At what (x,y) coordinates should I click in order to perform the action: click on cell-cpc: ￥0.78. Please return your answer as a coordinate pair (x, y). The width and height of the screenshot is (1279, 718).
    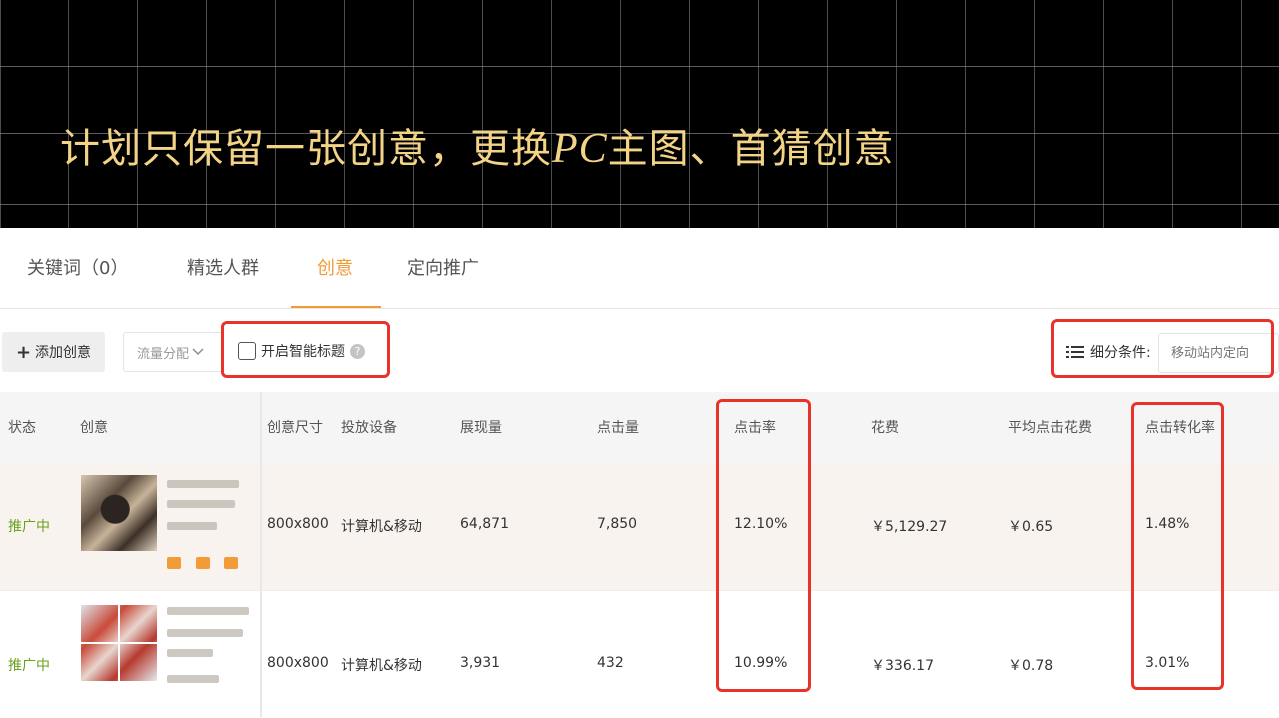
    Looking at the image, I should click on (1031, 666).